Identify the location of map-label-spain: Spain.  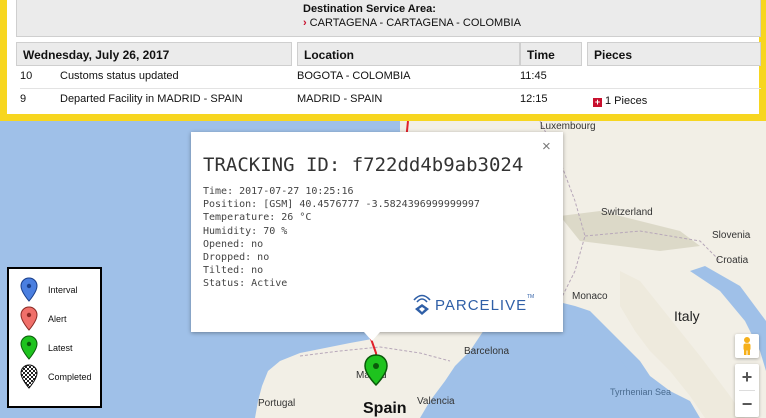
(385, 408).